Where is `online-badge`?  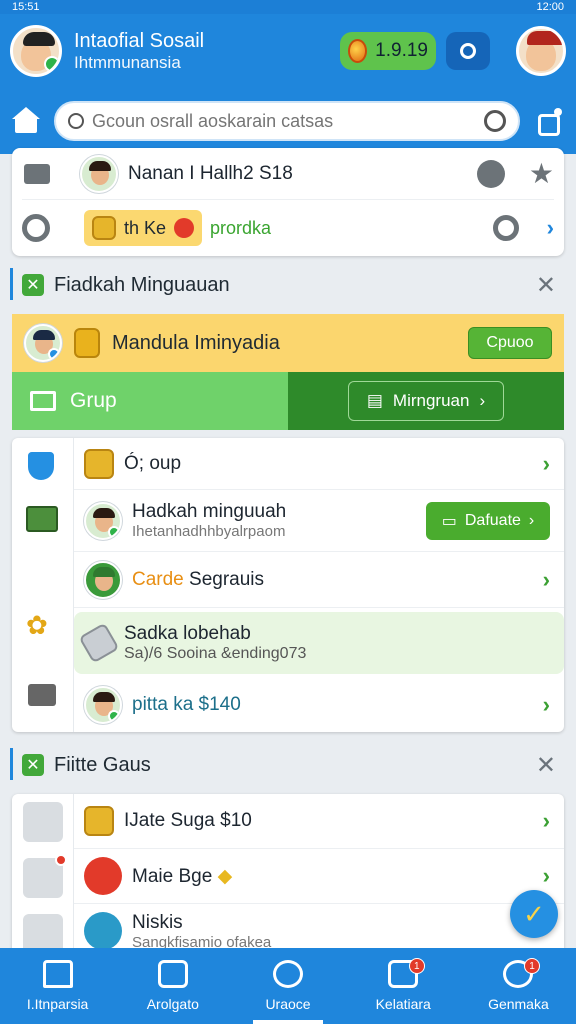
online-badge is located at coordinates (51, 64).